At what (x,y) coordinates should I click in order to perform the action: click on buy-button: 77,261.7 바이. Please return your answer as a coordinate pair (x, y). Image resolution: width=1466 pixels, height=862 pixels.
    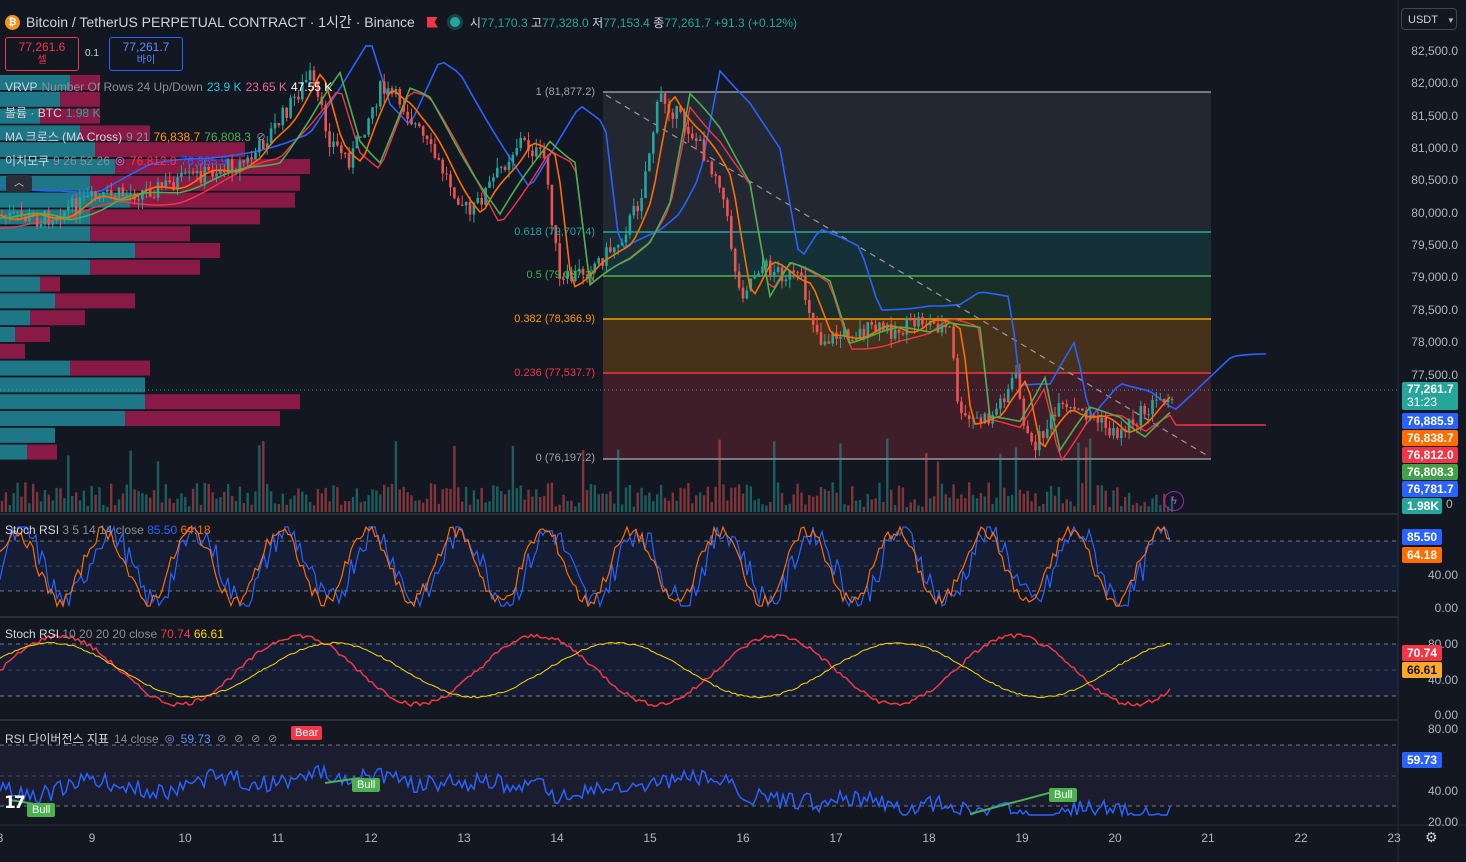
    Looking at the image, I should click on (146, 54).